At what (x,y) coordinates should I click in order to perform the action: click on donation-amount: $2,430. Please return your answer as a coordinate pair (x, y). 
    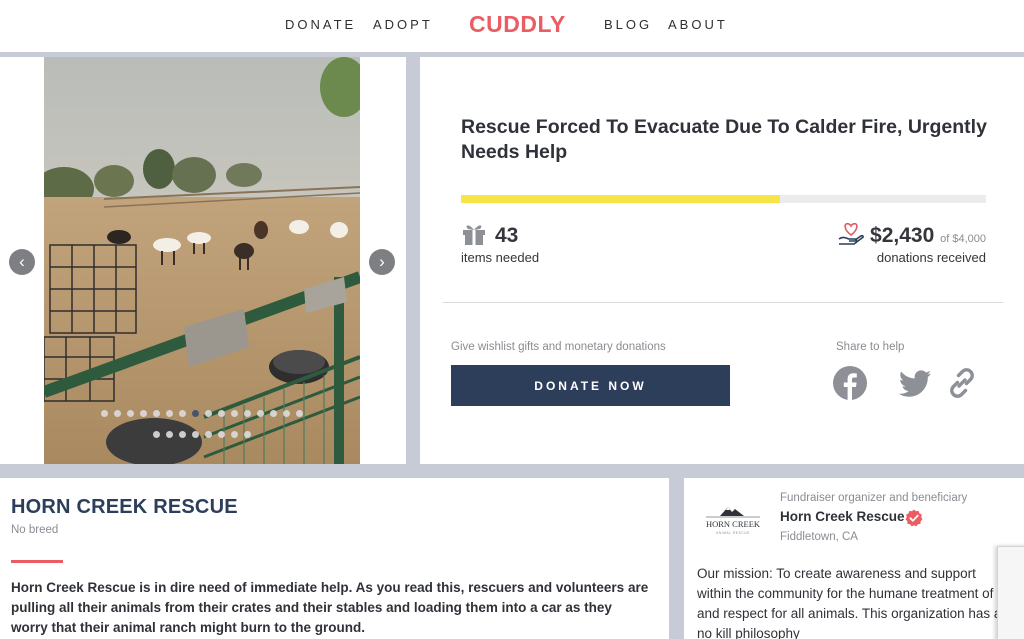
    Looking at the image, I should click on (902, 235).